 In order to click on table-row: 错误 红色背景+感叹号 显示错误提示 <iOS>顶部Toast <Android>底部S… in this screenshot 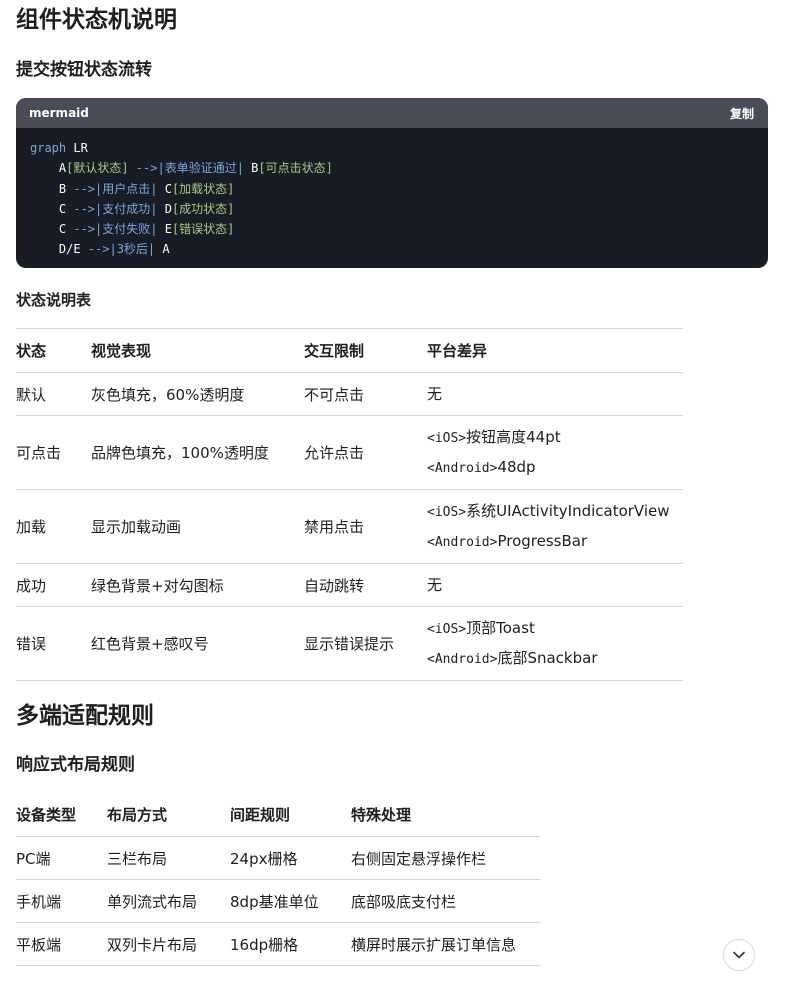, I will do `click(349, 644)`.